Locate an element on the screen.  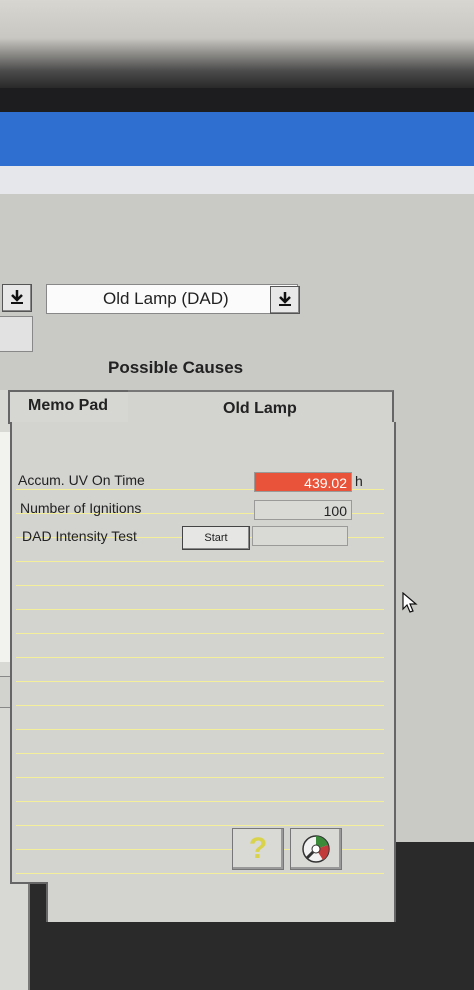
section-title: Possible Causes is located at coordinates (176, 367).